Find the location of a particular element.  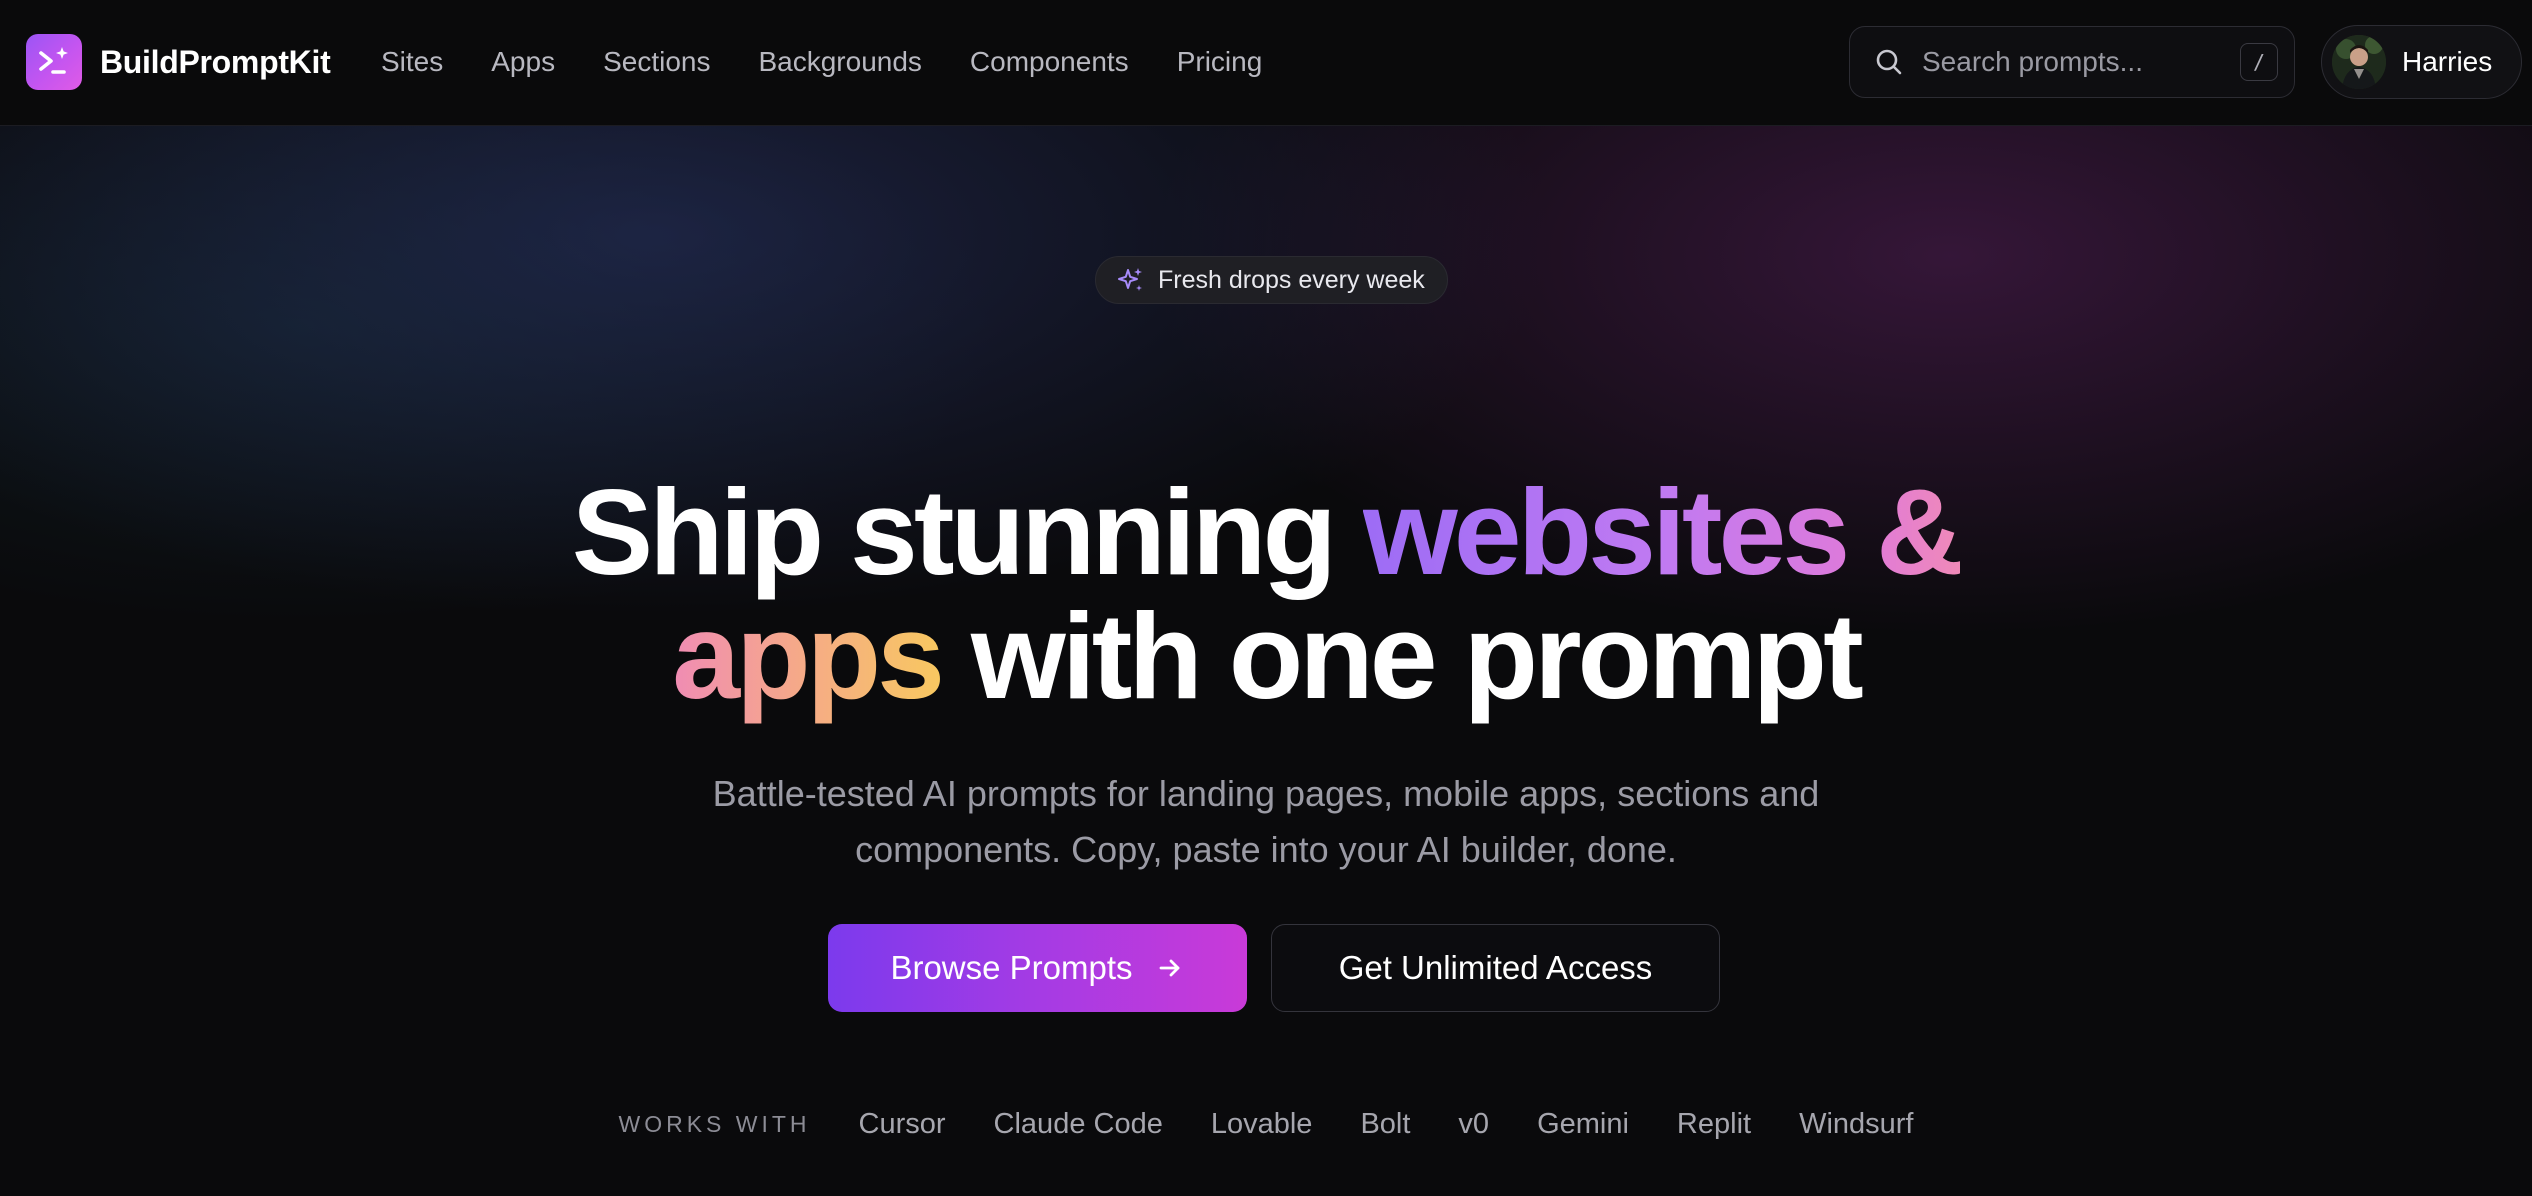

avatar is located at coordinates (2359, 62).